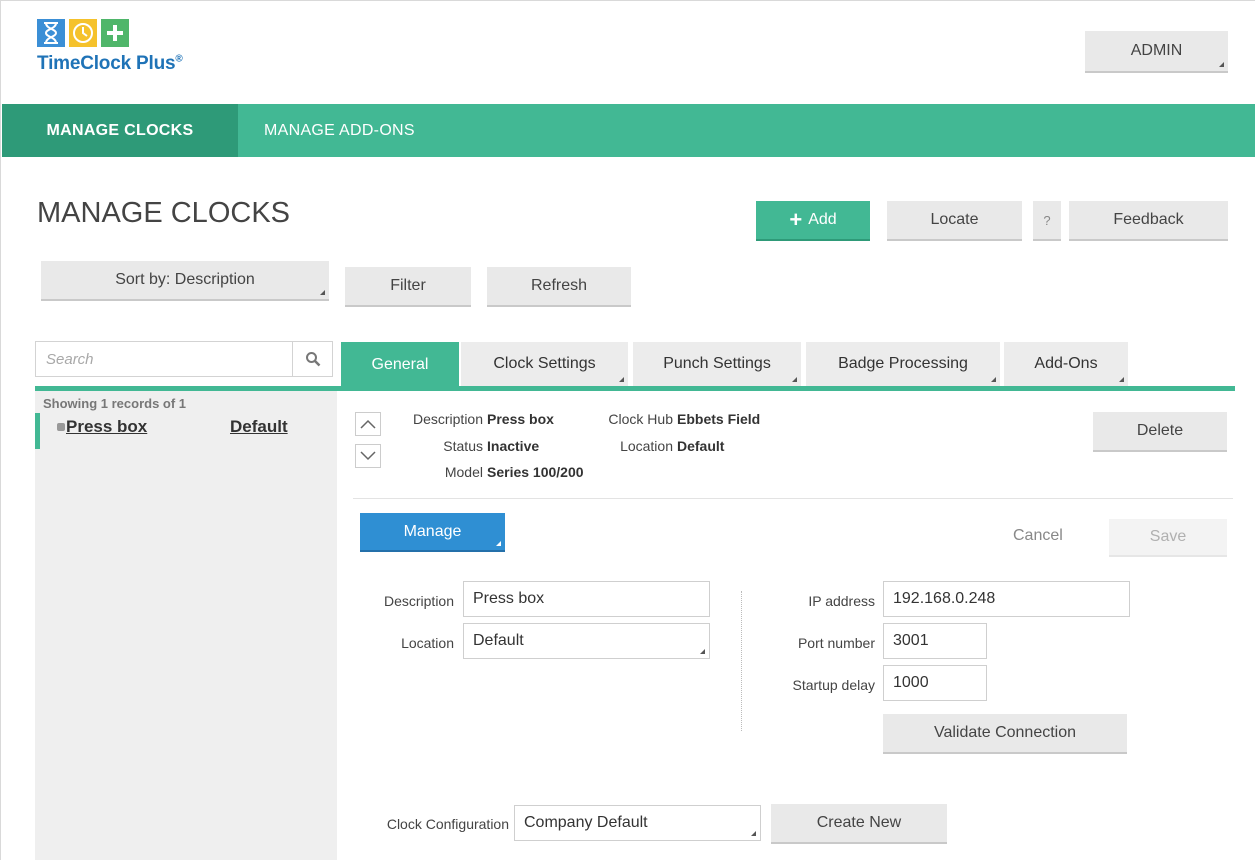 This screenshot has height=860, width=1255. Describe the element at coordinates (935, 683) in the screenshot. I see `startup-delay-field: 1000` at that location.